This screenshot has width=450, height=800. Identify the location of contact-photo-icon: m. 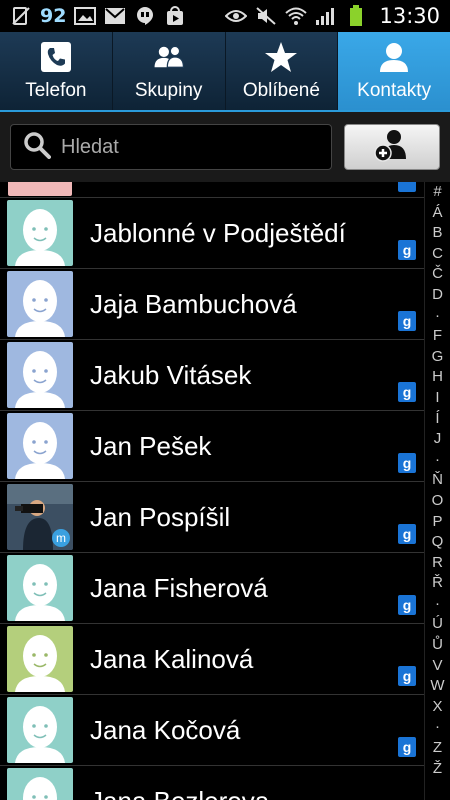
(40, 517).